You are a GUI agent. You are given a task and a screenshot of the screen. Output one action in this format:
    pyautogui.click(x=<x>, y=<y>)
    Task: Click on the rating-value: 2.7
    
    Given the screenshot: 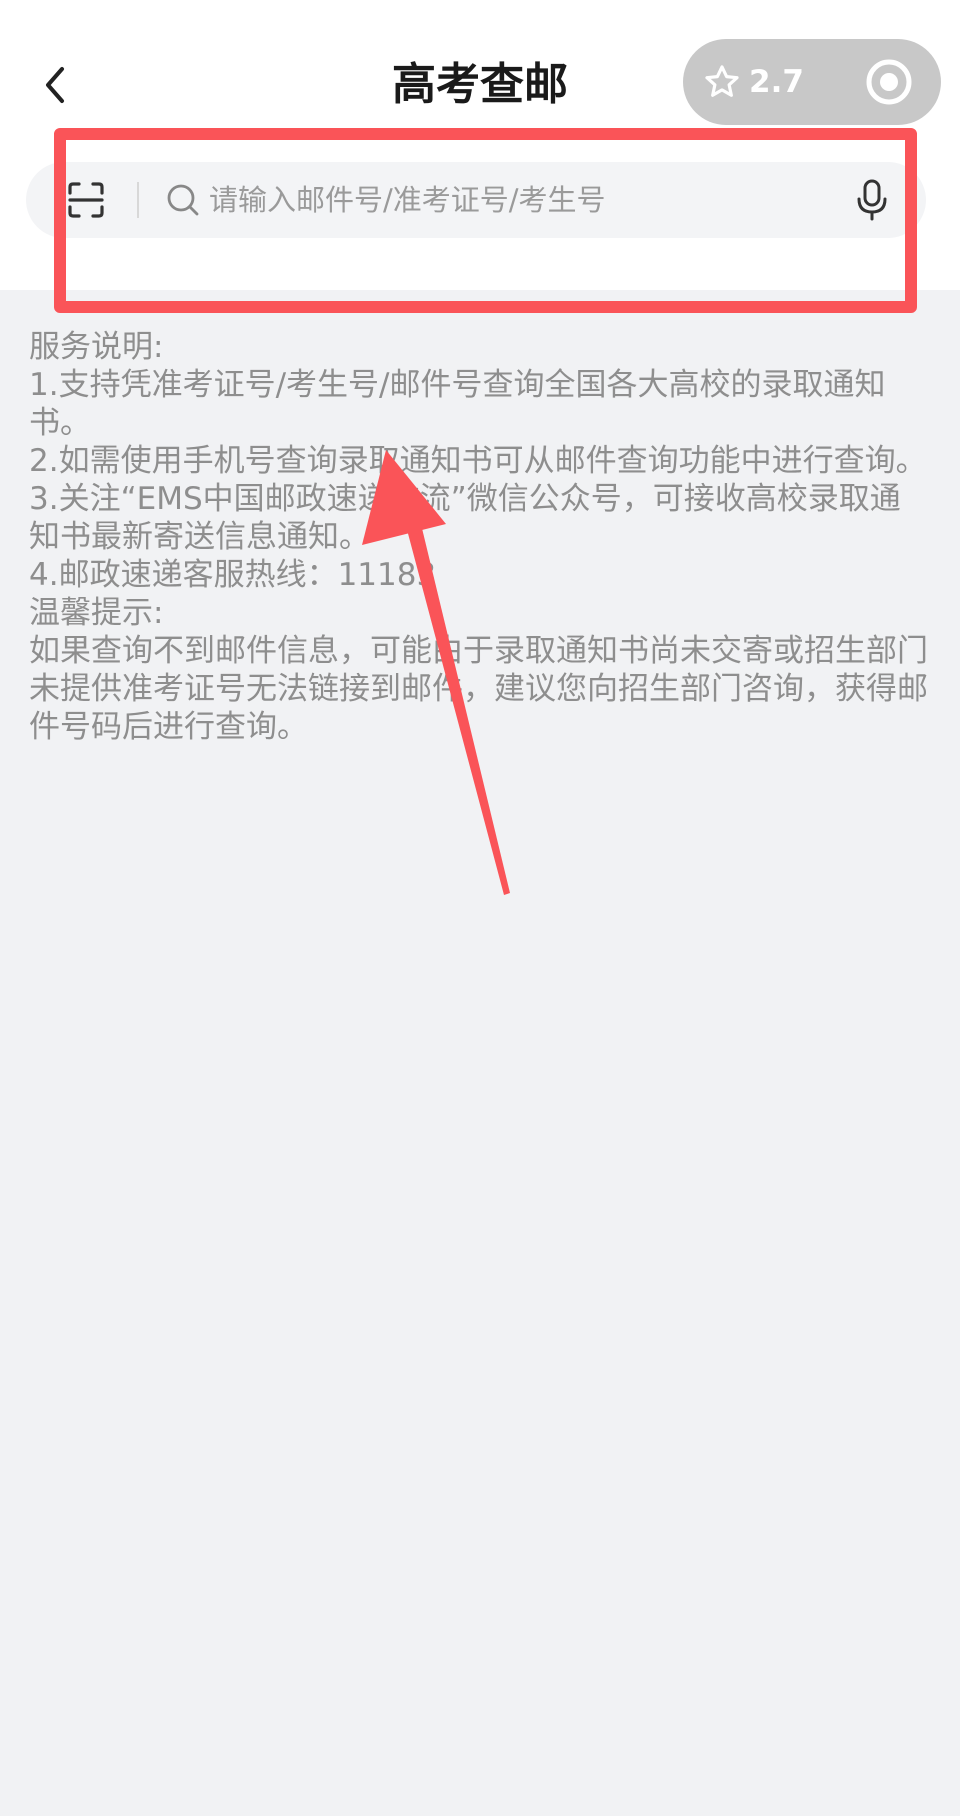 What is the action you would take?
    pyautogui.click(x=776, y=82)
    